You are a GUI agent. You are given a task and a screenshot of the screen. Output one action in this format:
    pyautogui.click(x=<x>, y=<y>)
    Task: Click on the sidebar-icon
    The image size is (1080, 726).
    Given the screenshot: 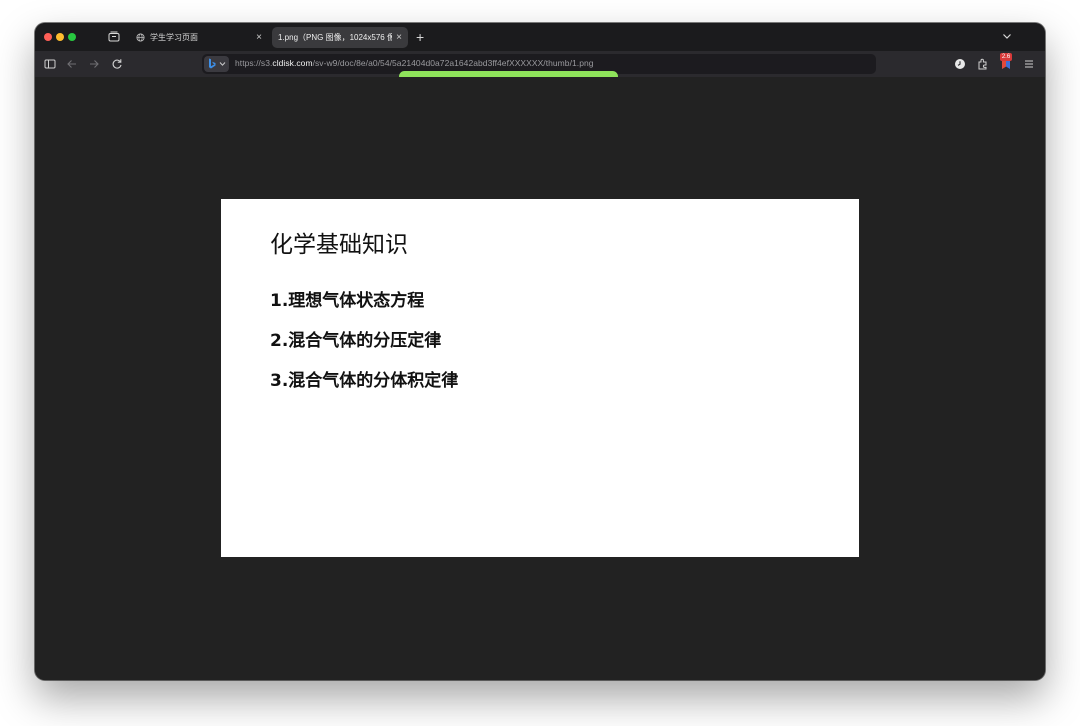 What is the action you would take?
    pyautogui.click(x=50, y=64)
    